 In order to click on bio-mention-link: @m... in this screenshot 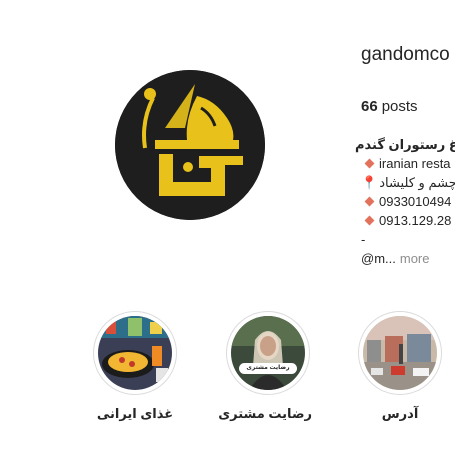, I will do `click(378, 258)`.